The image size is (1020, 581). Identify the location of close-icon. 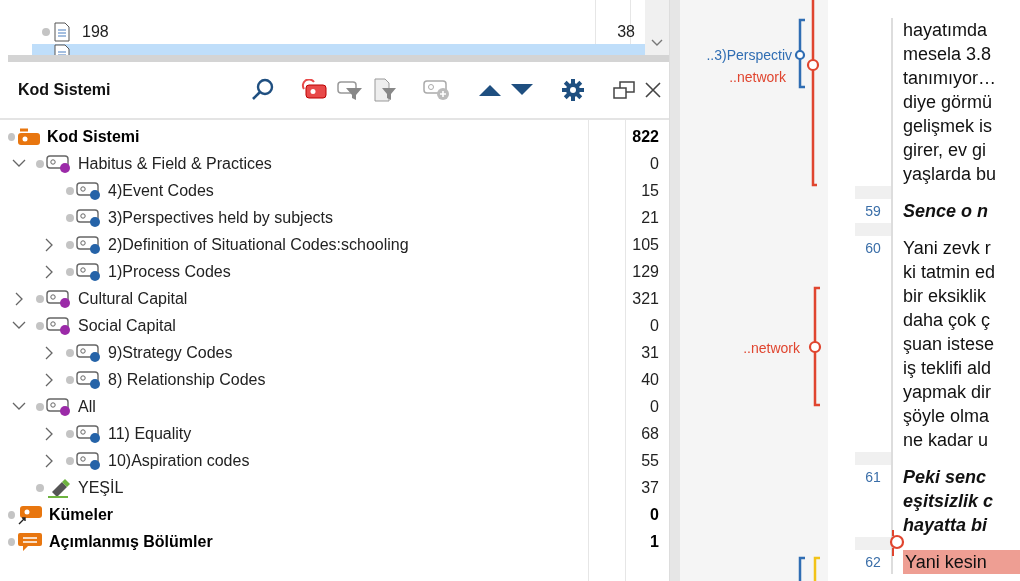
(653, 90).